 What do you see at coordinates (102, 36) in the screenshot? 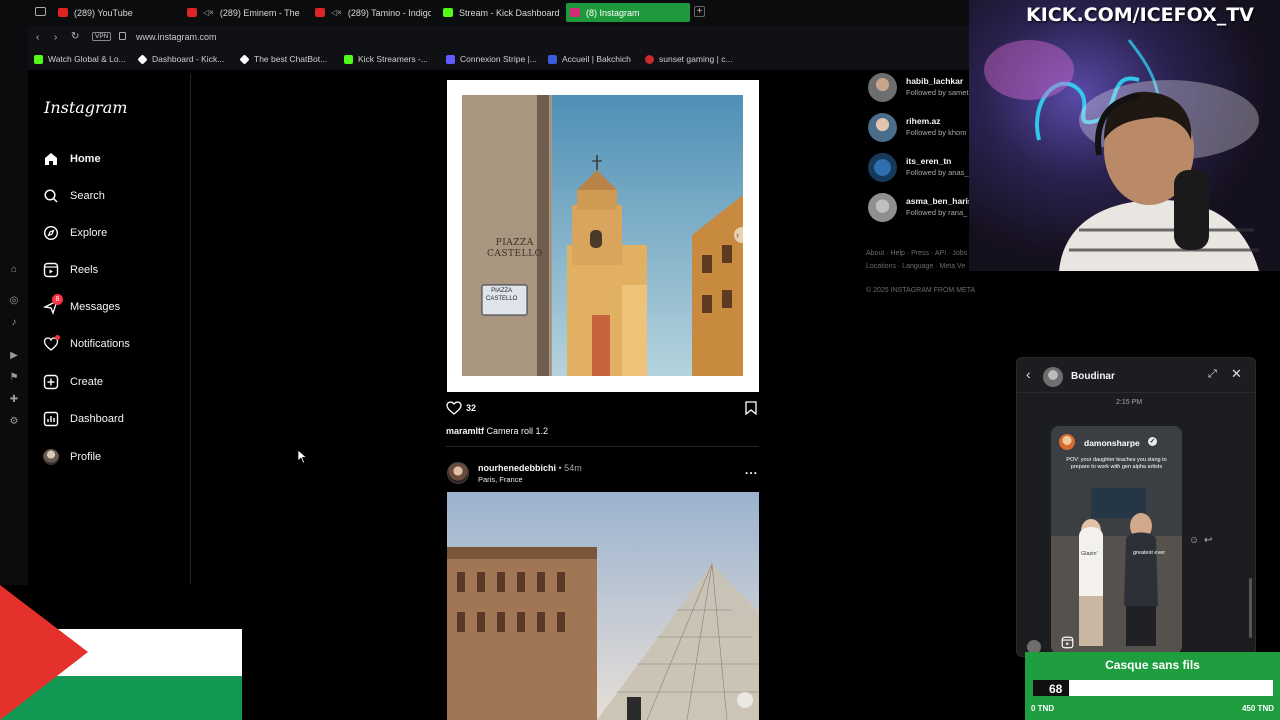
I see `vpn-badge: VPN` at bounding box center [102, 36].